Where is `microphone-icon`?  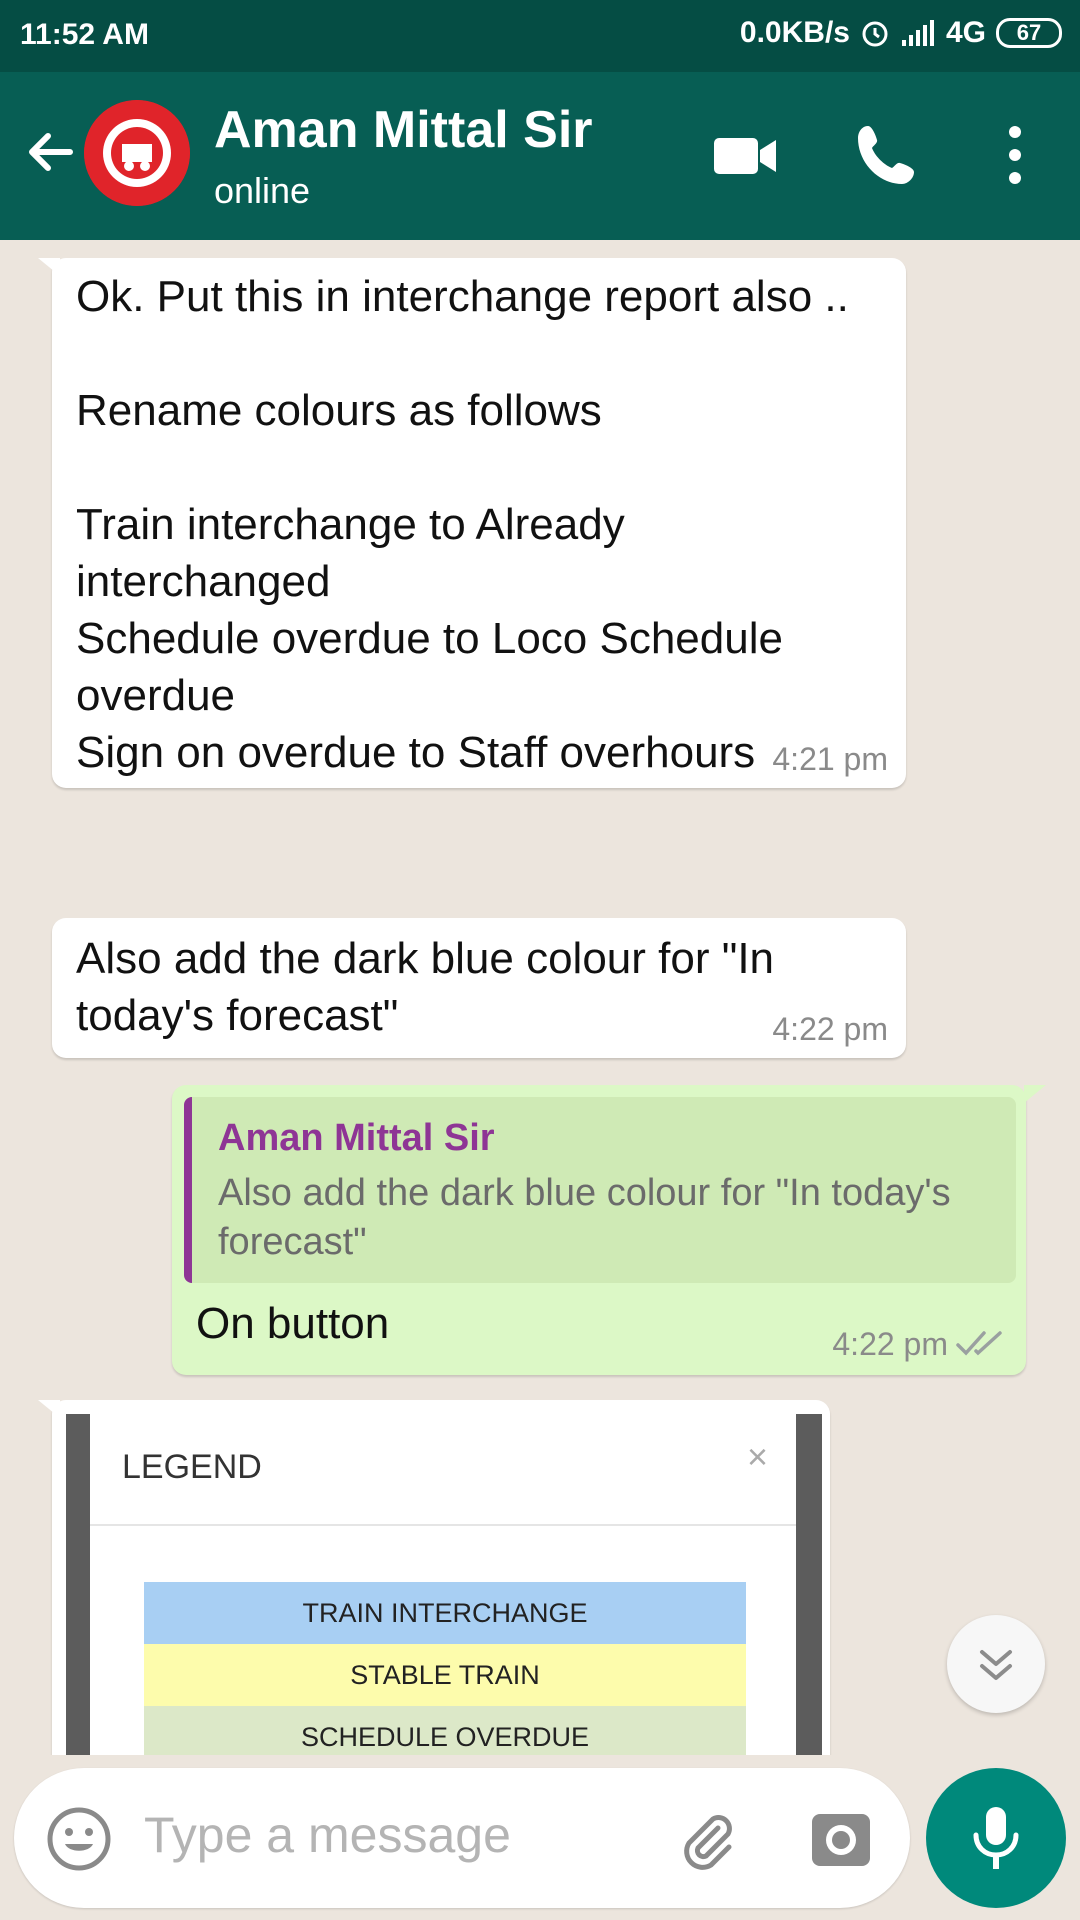 microphone-icon is located at coordinates (996, 1838).